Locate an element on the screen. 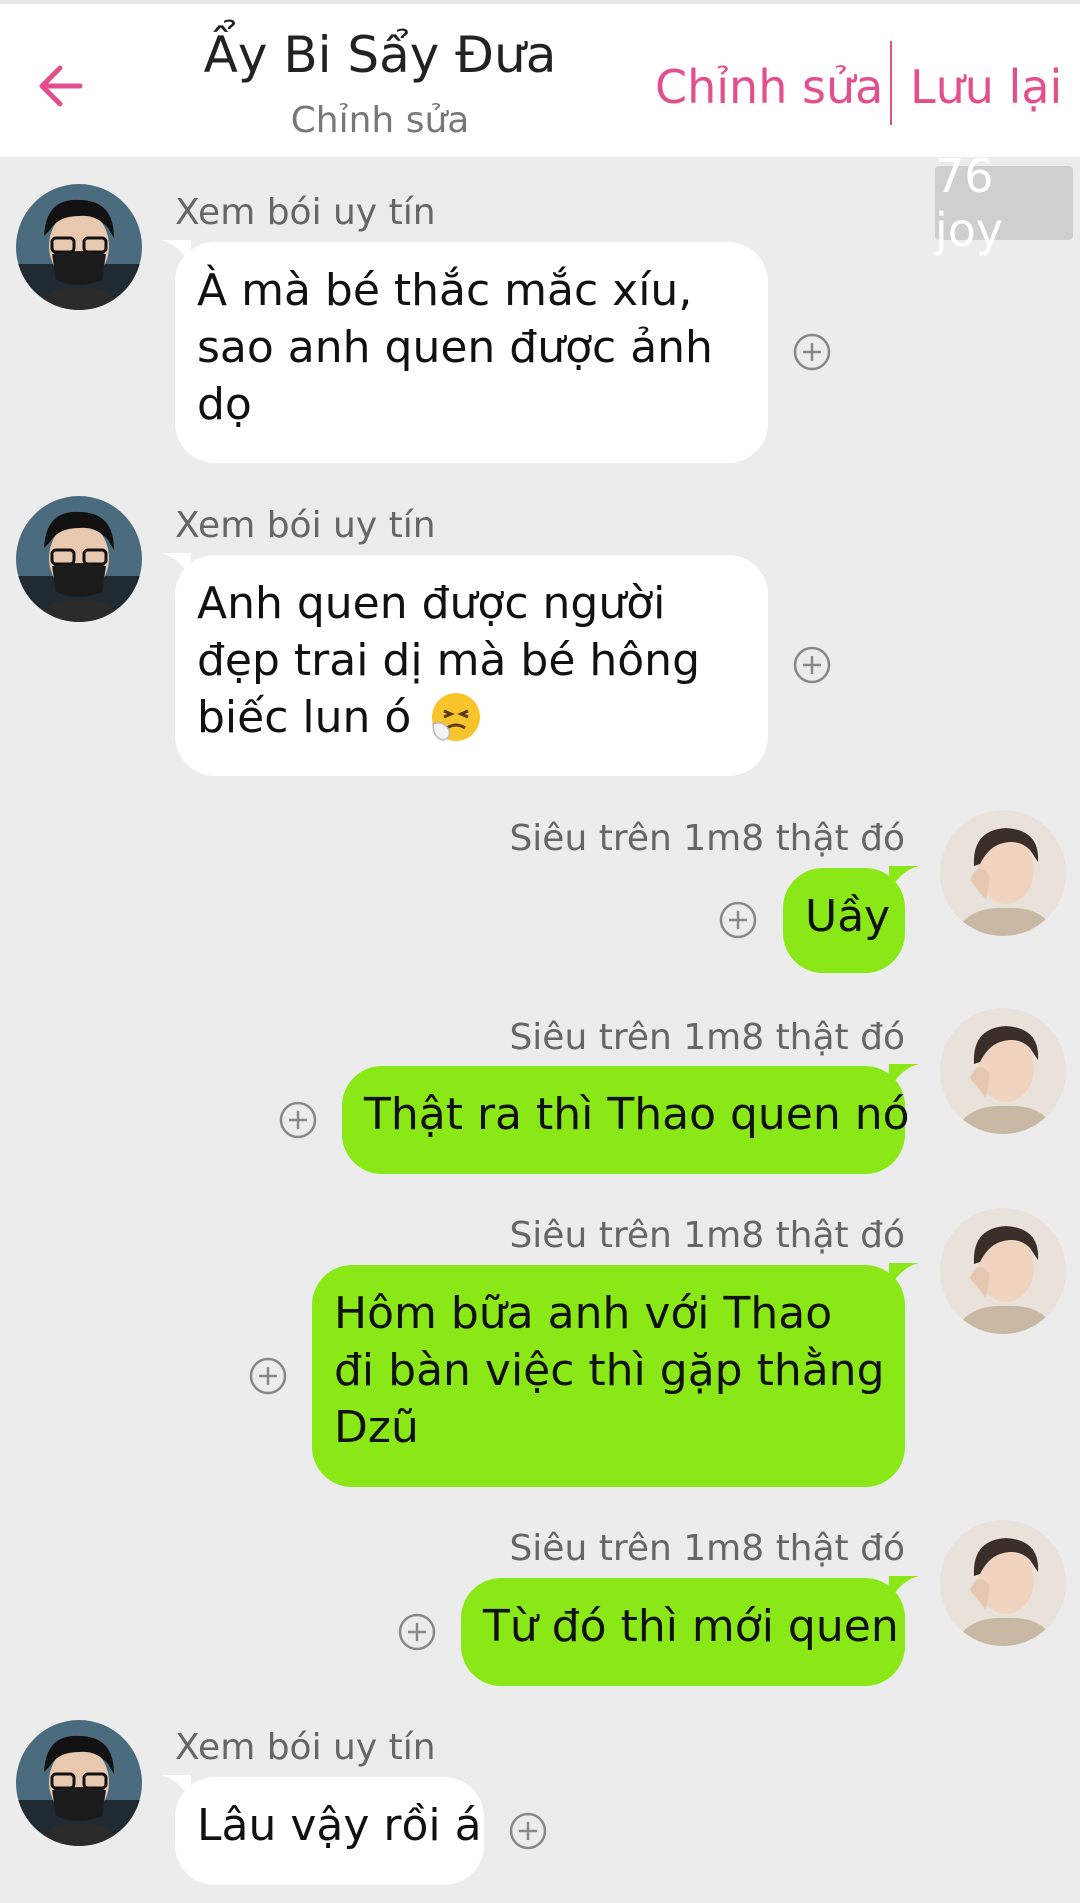 Image resolution: width=1080 pixels, height=1903 pixels. message-line-with-emoji: biếc lun ó is located at coordinates (471, 717).